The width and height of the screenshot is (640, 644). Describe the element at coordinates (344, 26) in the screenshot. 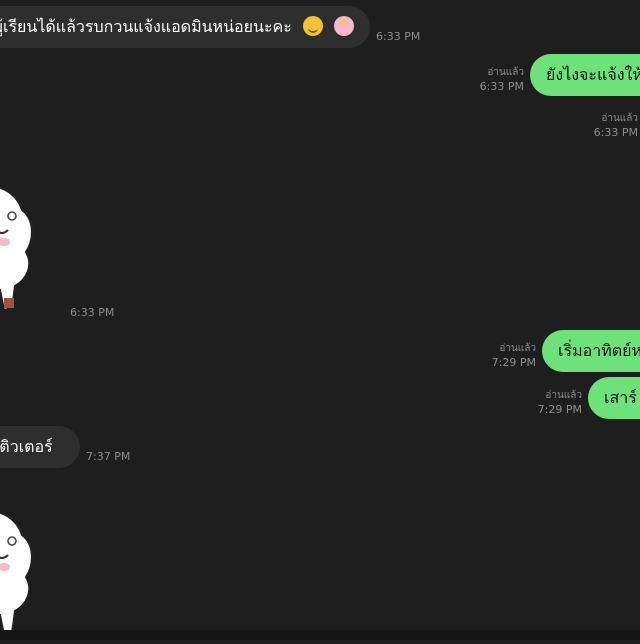

I see `person-raising-hand-emoji-icon` at that location.